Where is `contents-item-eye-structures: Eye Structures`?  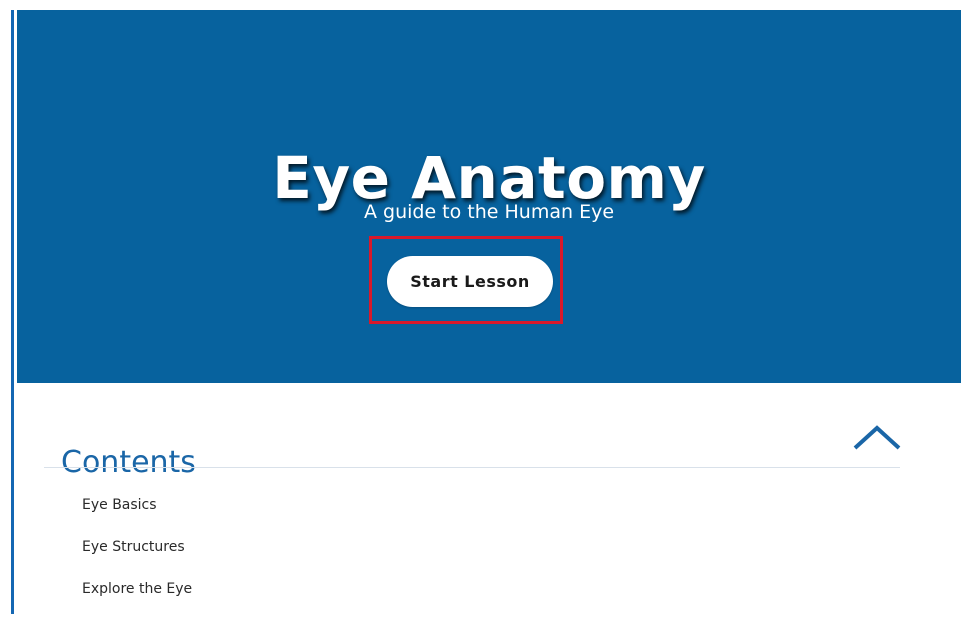
contents-item-eye-structures: Eye Structures is located at coordinates (137, 547).